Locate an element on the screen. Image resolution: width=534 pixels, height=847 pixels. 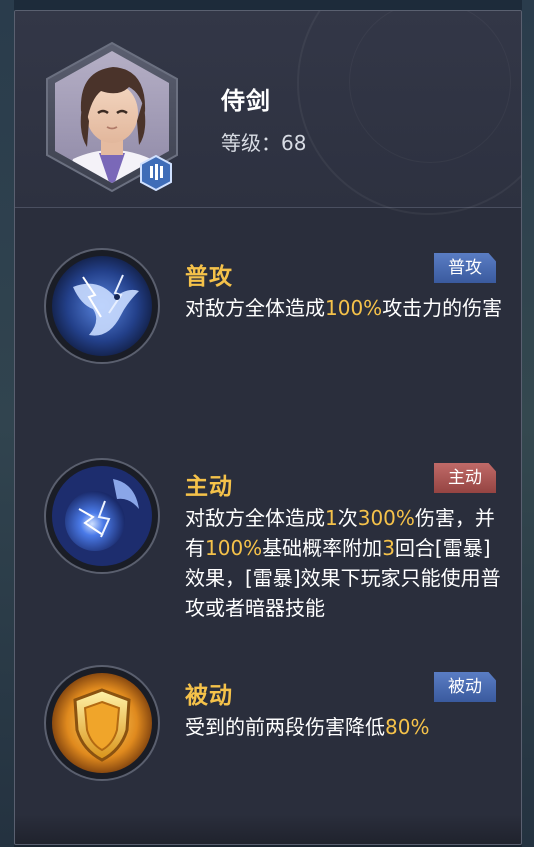
skill-title: 被动 is located at coordinates (209, 696).